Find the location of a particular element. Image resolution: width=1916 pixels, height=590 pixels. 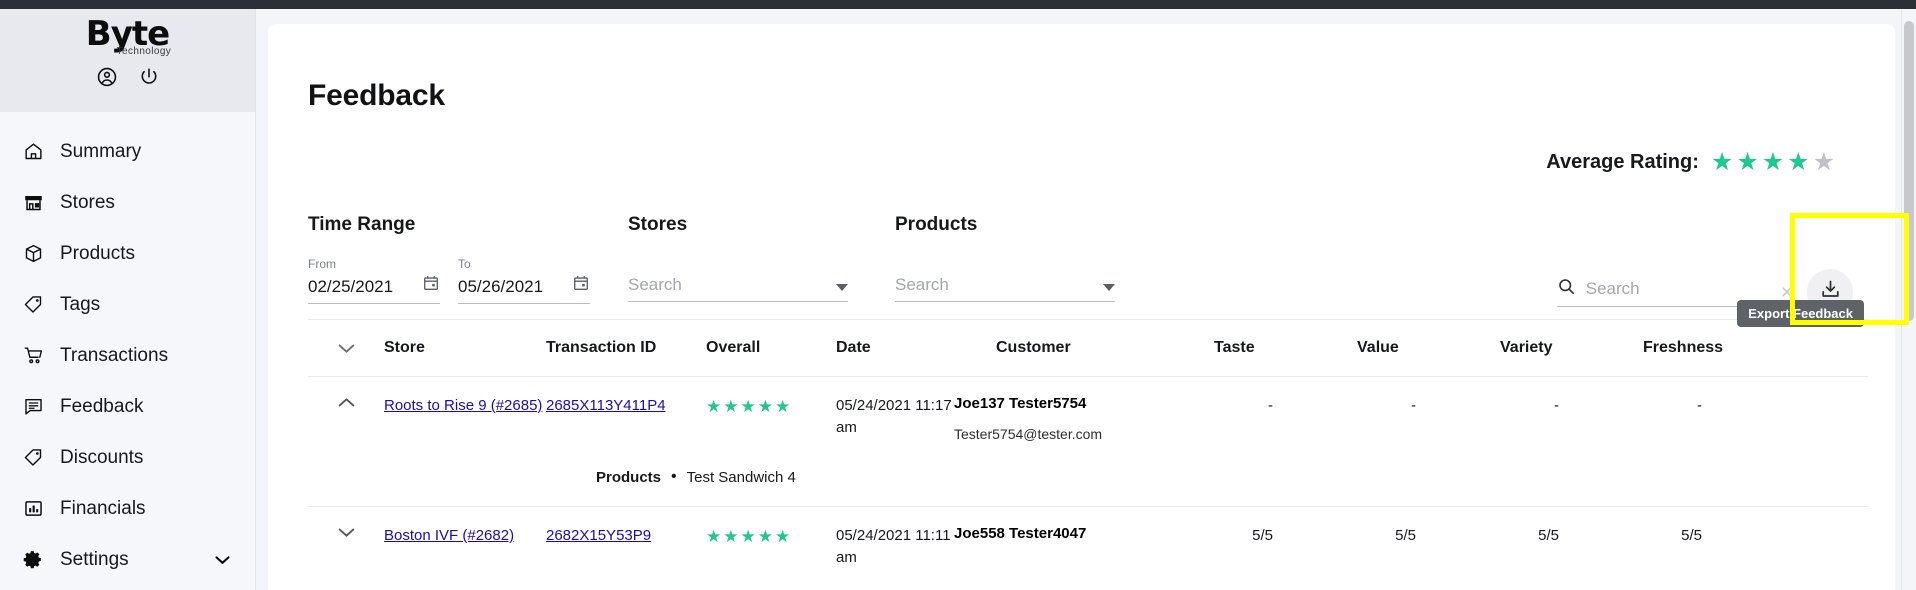

transaction-link: 2682X15Y53P9 is located at coordinates (598, 535).